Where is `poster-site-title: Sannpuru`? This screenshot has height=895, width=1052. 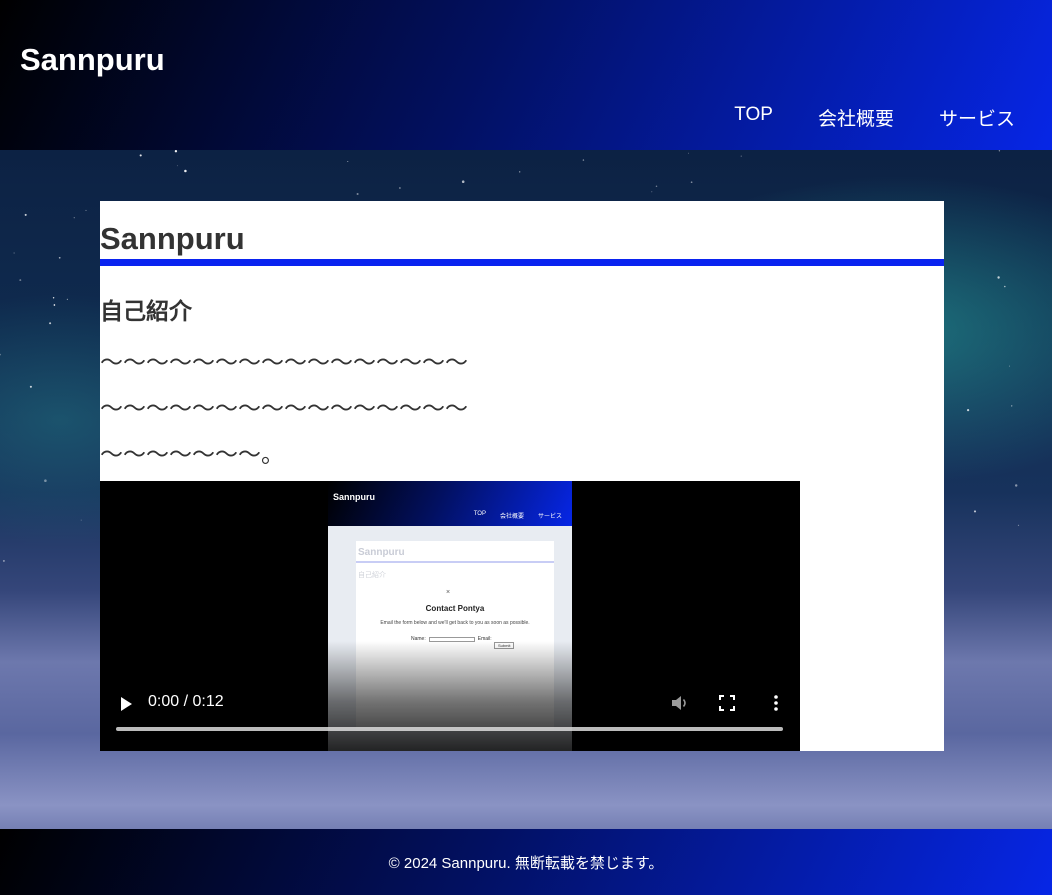 poster-site-title: Sannpuru is located at coordinates (354, 497).